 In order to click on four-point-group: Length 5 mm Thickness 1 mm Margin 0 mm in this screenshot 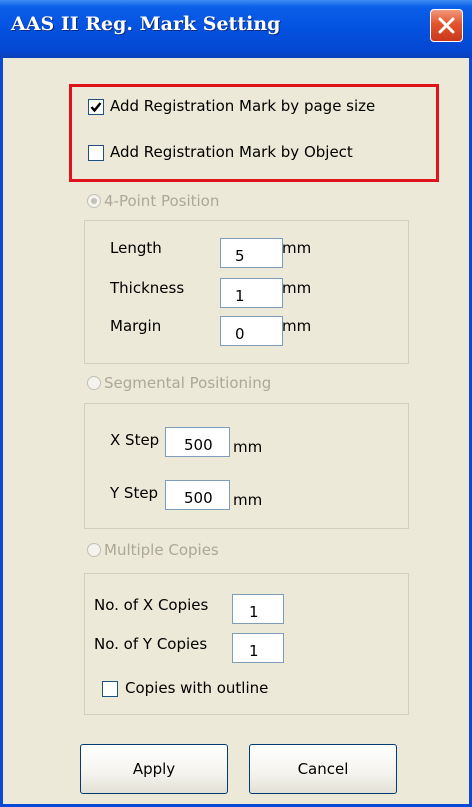, I will do `click(246, 292)`.